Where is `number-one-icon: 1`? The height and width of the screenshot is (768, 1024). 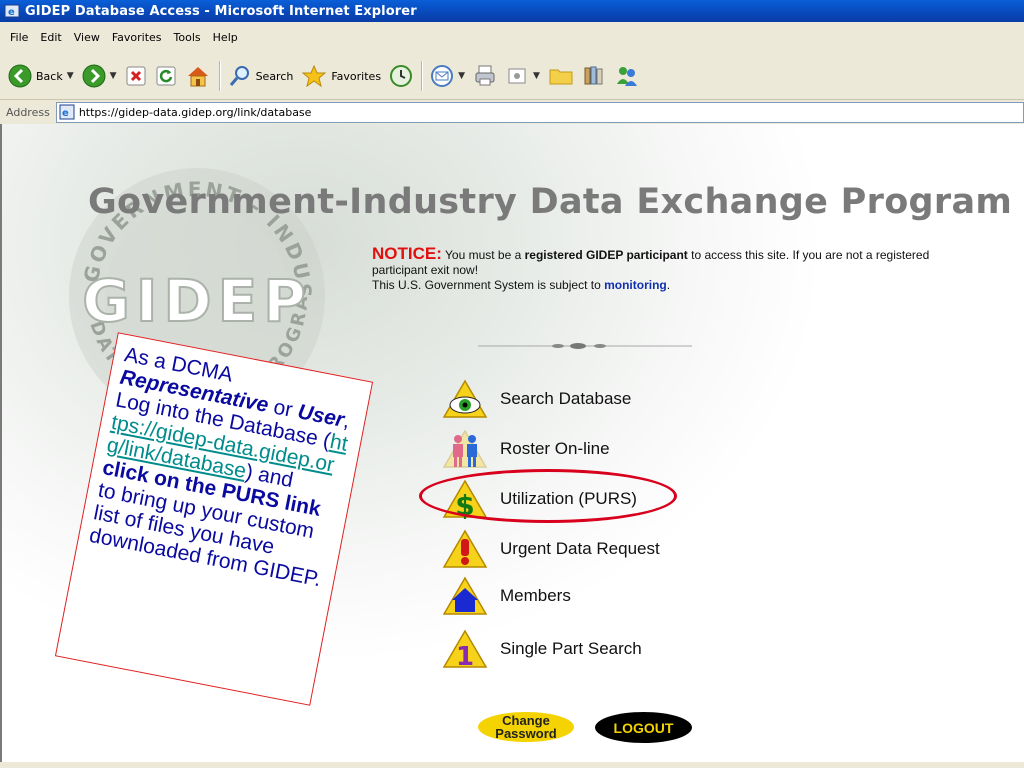 number-one-icon: 1 is located at coordinates (465, 649).